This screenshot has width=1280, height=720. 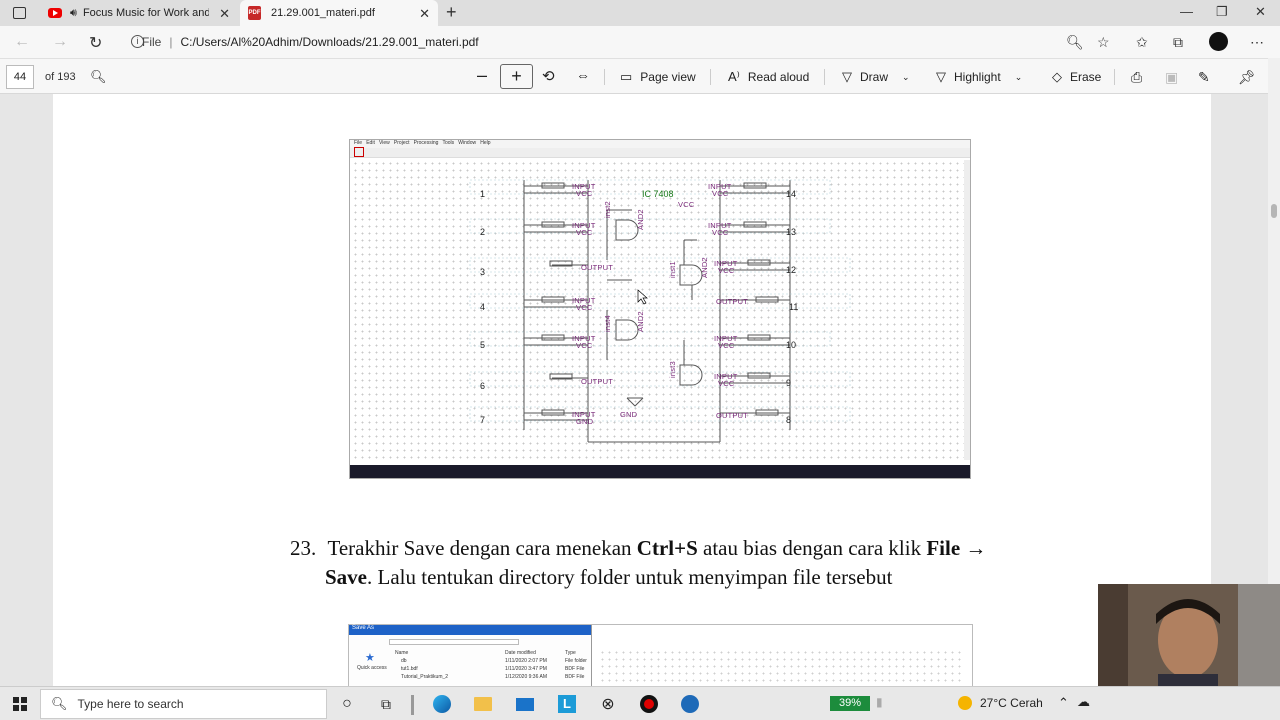 I want to click on save-as-icon: ✎, so click(x=1204, y=77).